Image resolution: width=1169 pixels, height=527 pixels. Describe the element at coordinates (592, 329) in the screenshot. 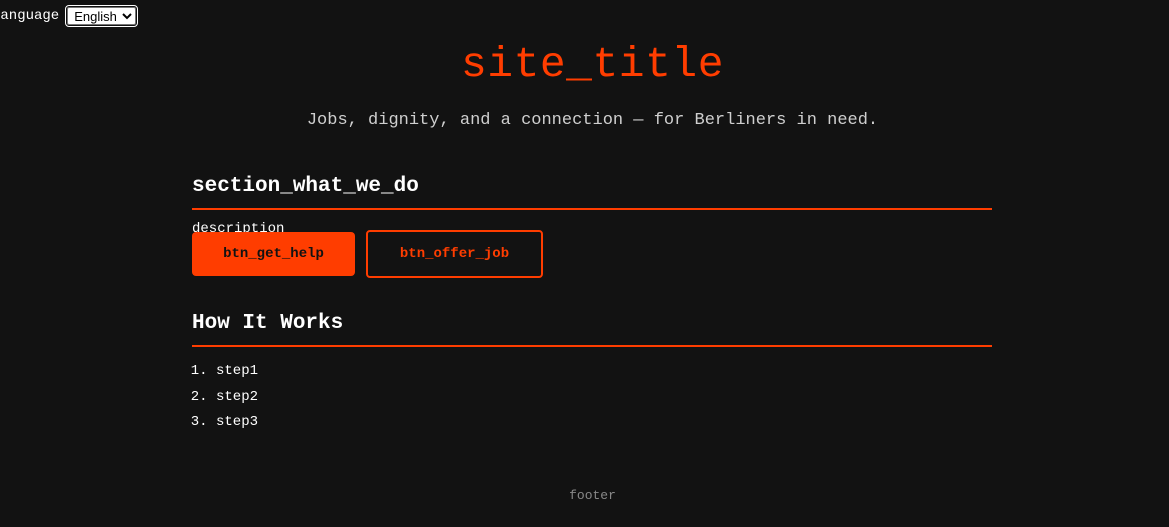

I see `section-heading-how-it-works: How It Works` at that location.